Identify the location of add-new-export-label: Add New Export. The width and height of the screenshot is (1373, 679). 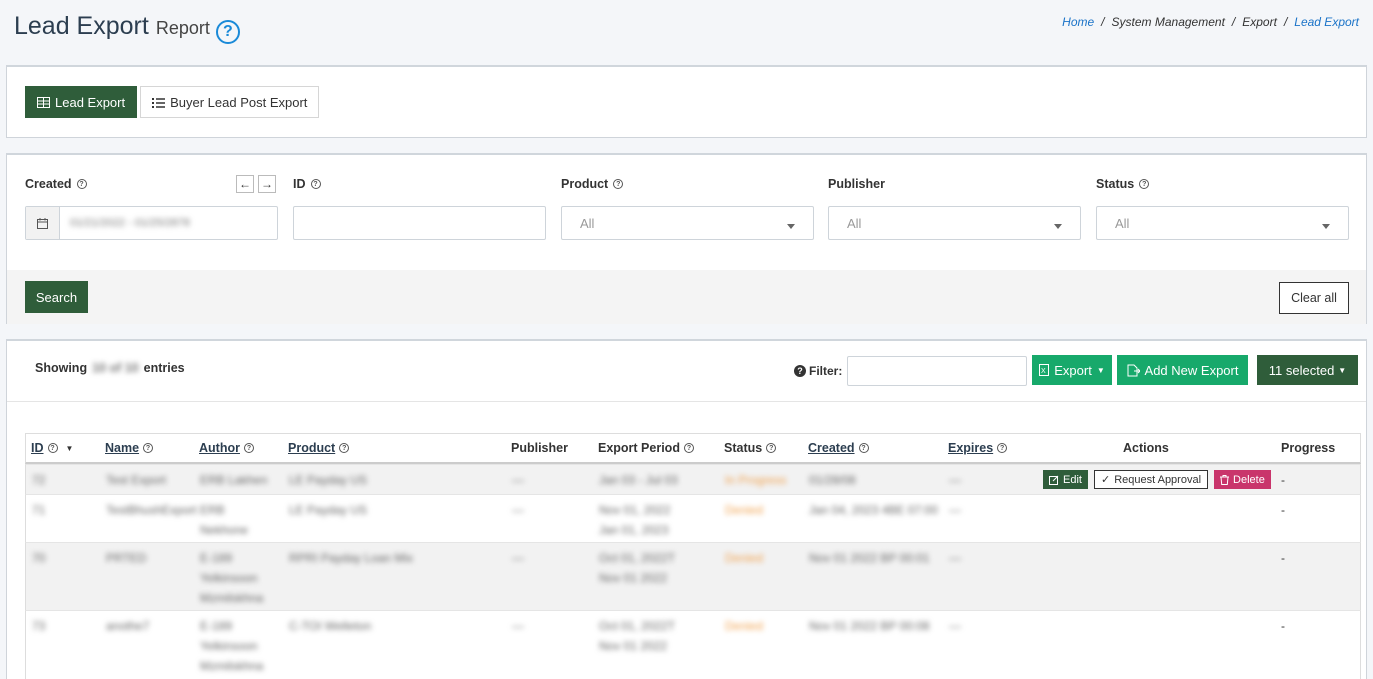
(1191, 370).